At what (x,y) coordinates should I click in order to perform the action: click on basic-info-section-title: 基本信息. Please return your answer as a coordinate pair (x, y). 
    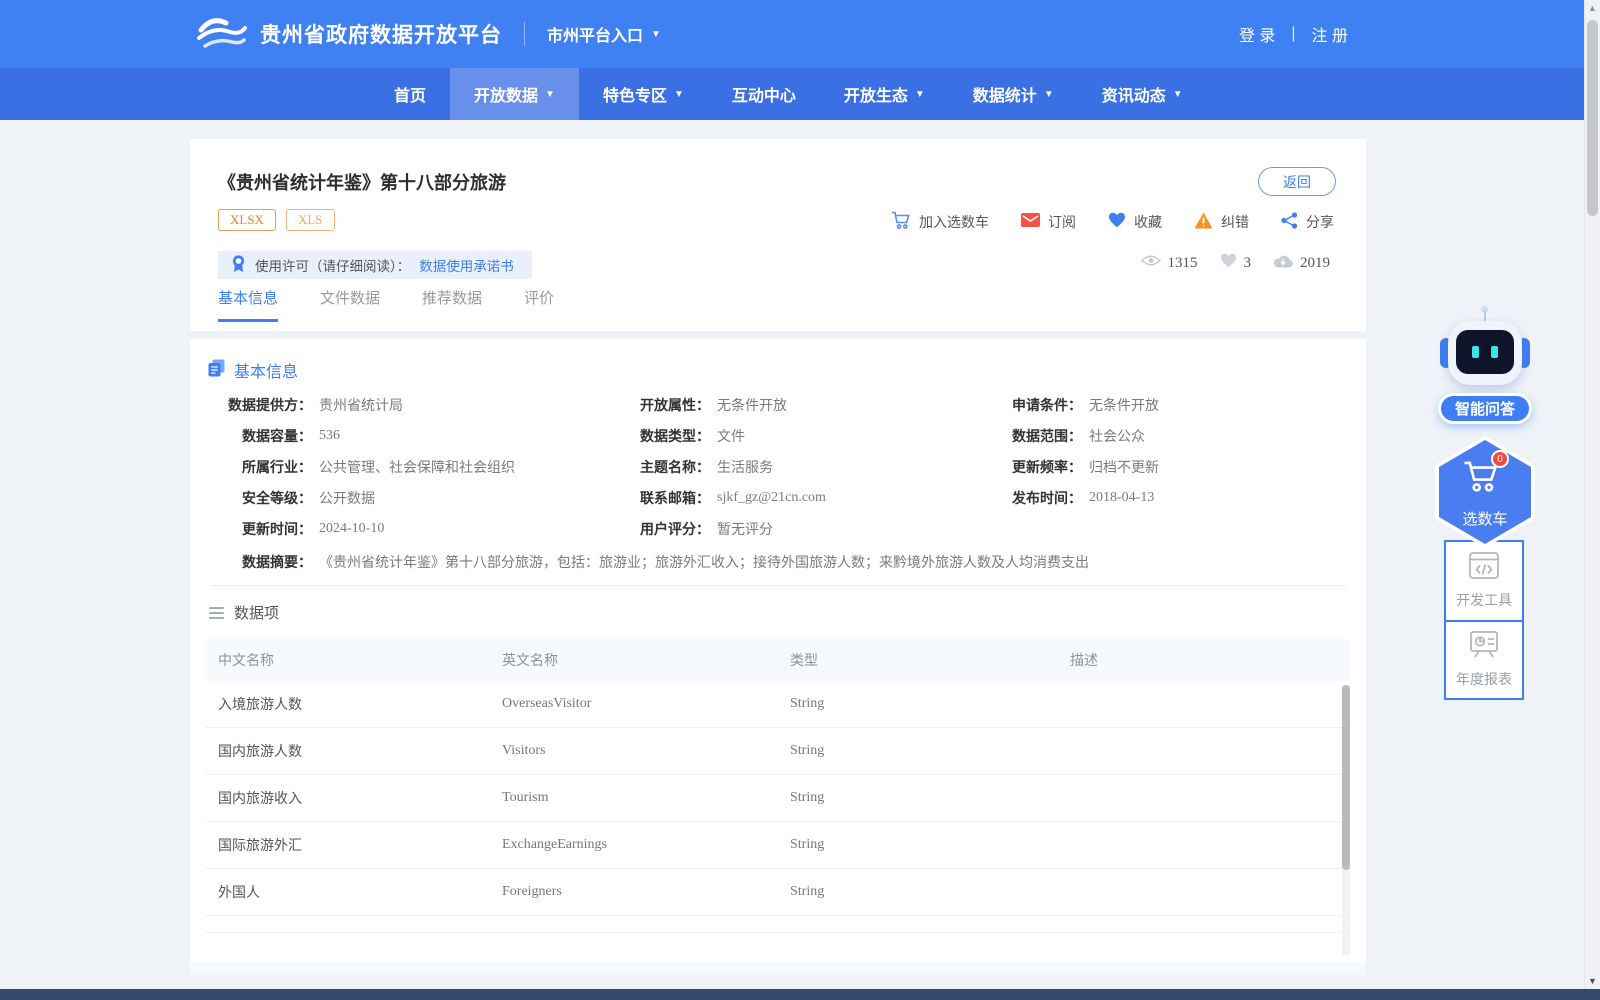
    Looking at the image, I should click on (266, 372).